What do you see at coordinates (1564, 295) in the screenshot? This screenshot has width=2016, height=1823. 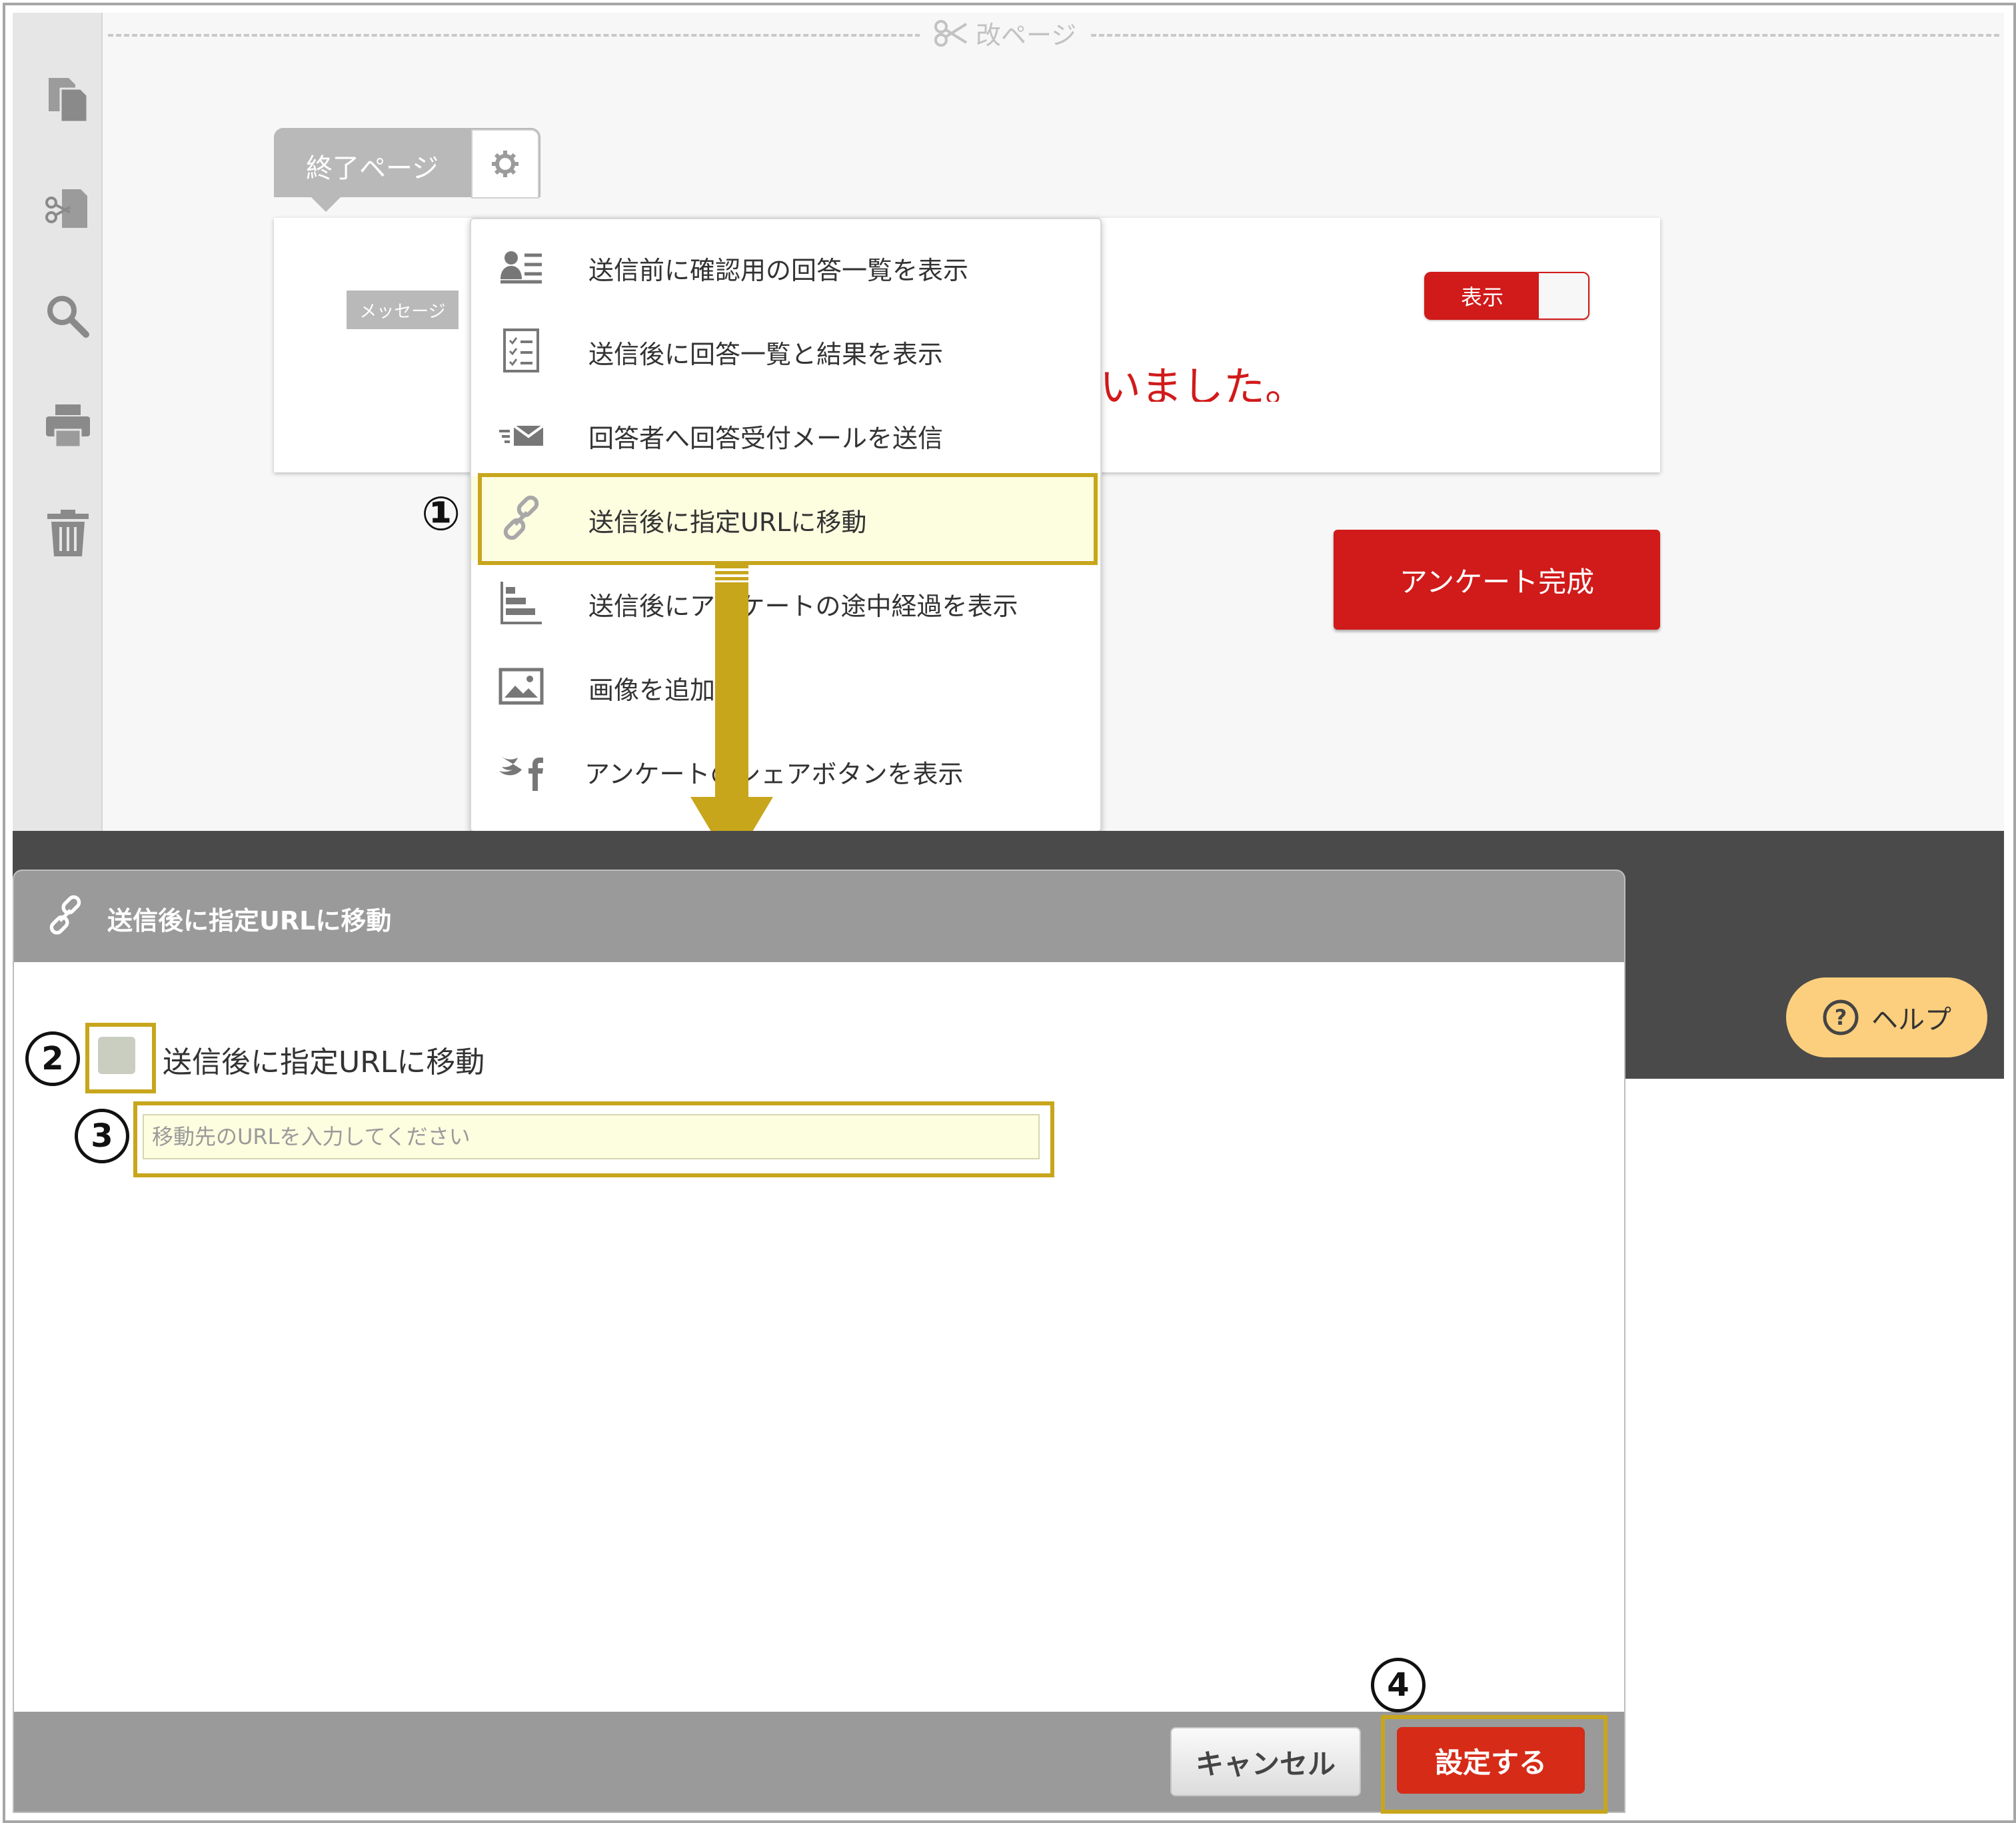 I see `toggle-knob` at bounding box center [1564, 295].